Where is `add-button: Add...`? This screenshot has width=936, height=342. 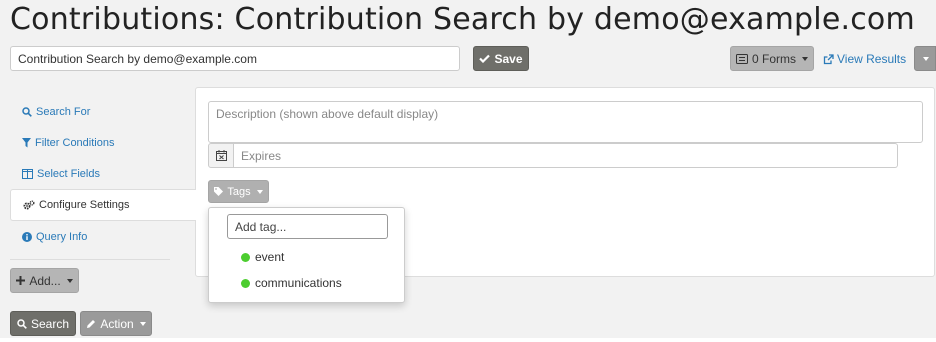
add-button: Add... is located at coordinates (44, 280).